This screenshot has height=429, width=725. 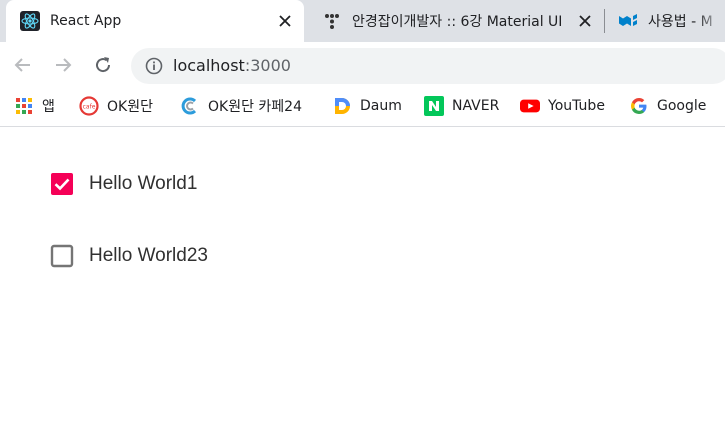 I want to click on url-host: localhost, so click(x=209, y=65).